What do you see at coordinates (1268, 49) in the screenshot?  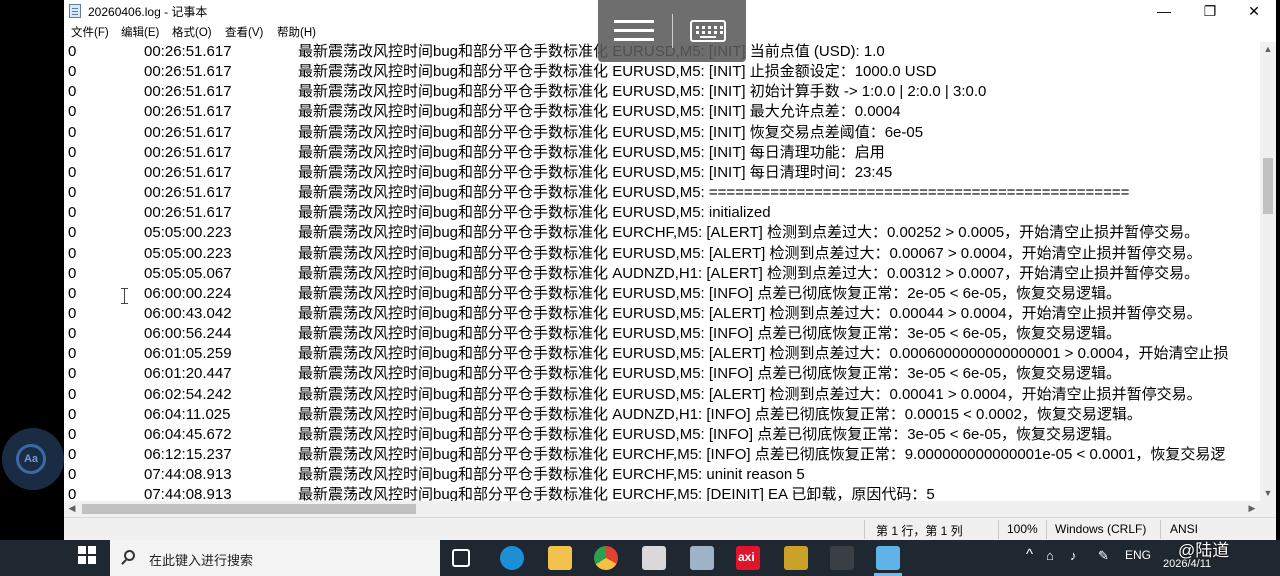 I see `scroll-up-icon: ▲` at bounding box center [1268, 49].